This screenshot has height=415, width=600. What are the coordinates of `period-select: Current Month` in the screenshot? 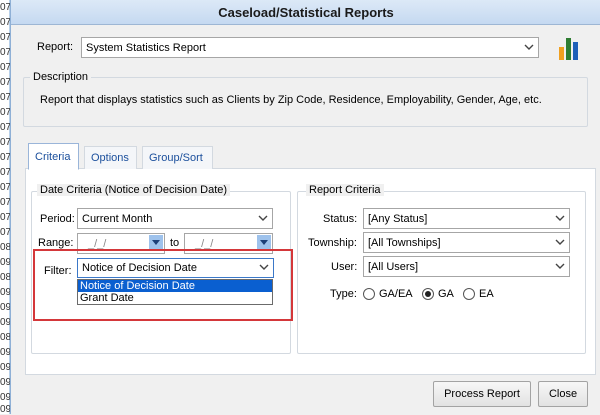 It's located at (175, 218).